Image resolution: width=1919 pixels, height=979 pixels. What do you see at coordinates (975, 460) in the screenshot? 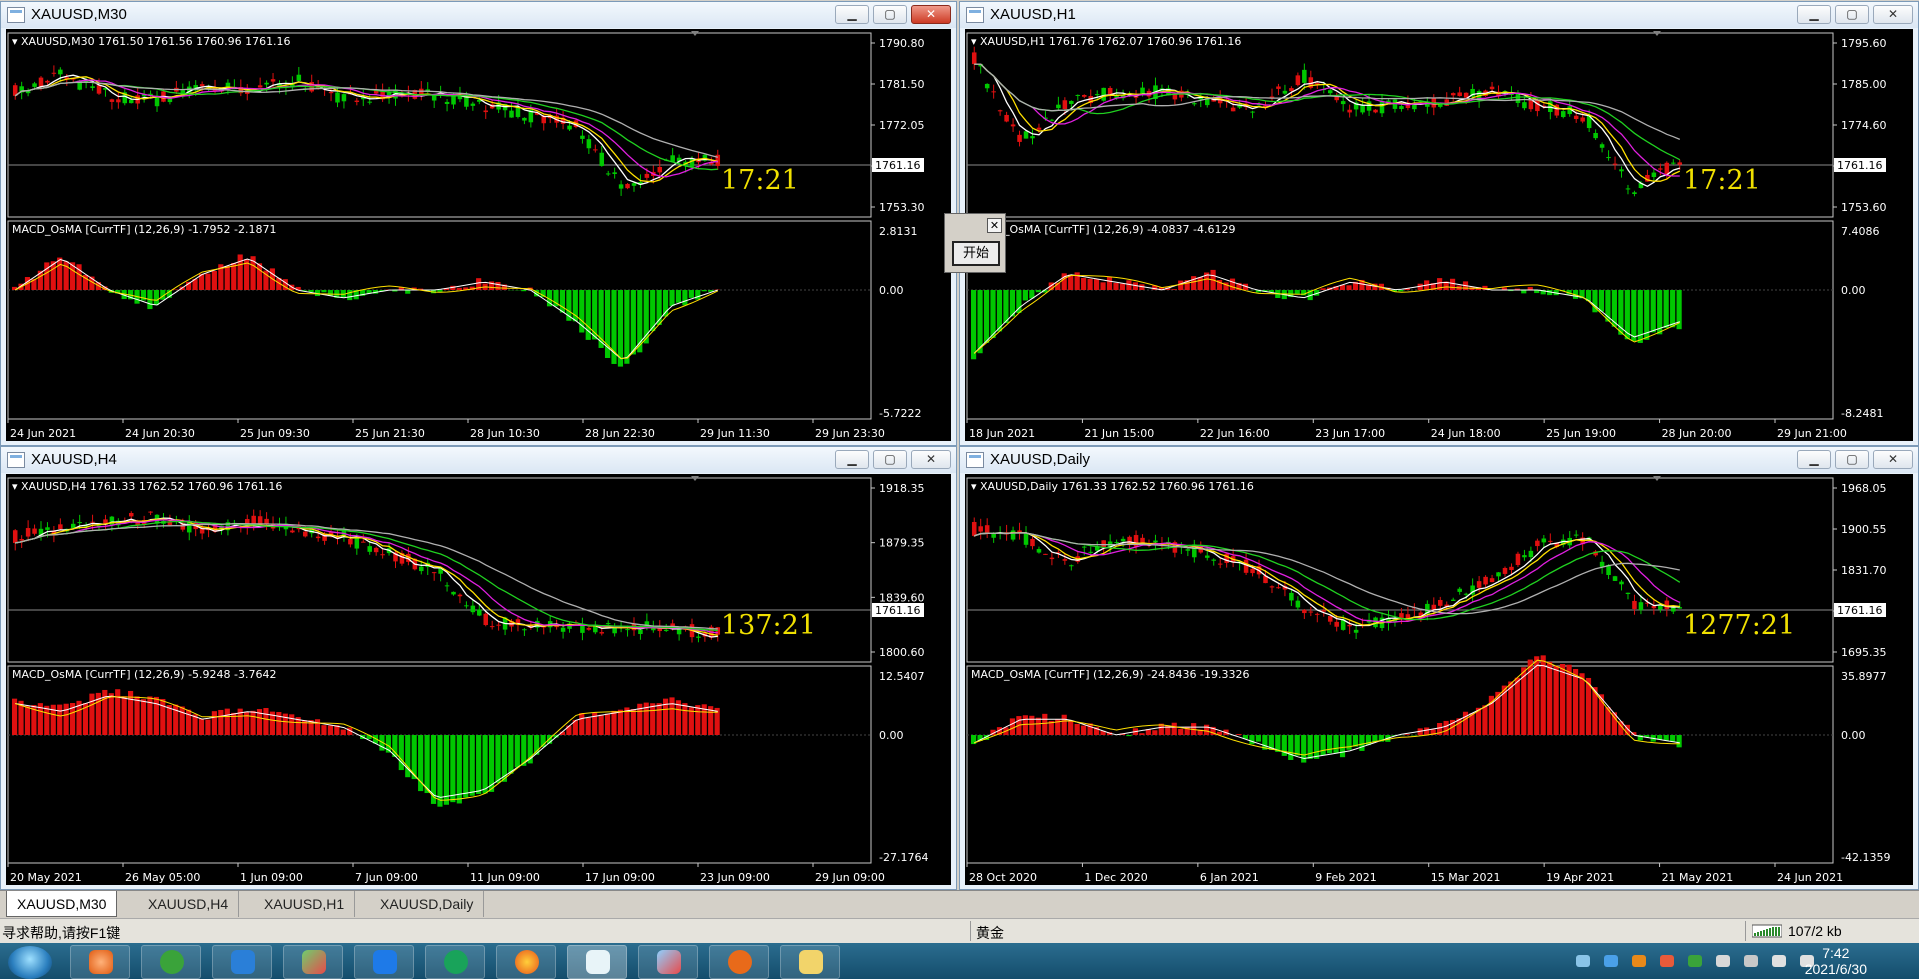
I see `chart-window-icon` at bounding box center [975, 460].